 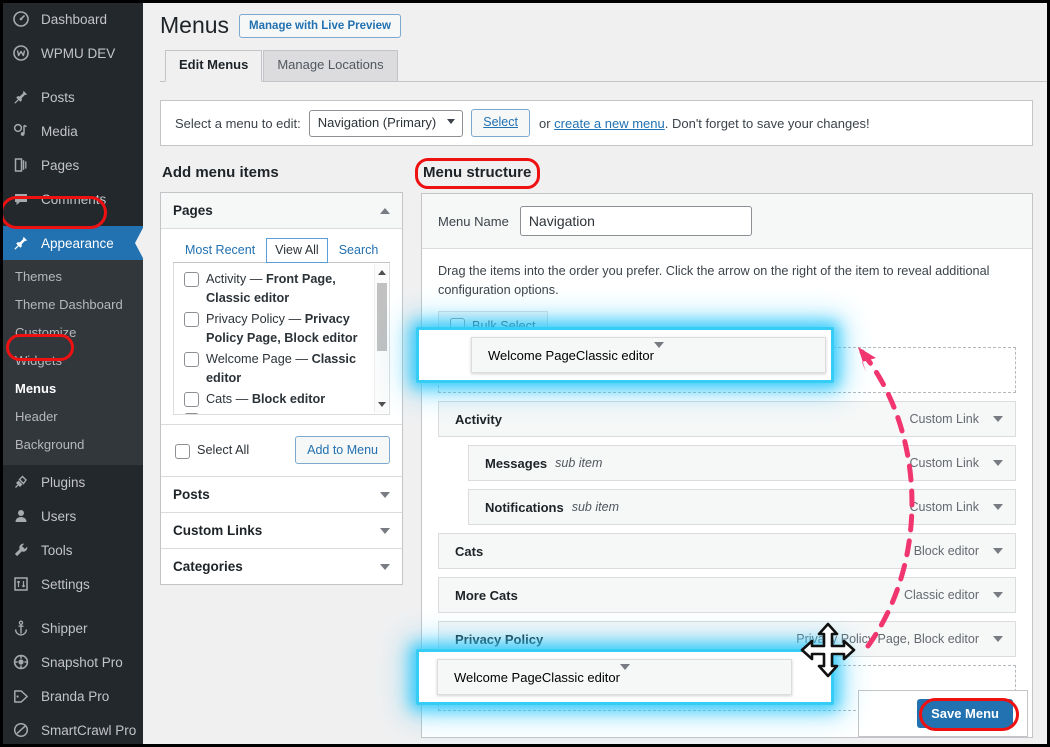 What do you see at coordinates (214, 66) in the screenshot?
I see `tab-edit-menus: Edit Menus` at bounding box center [214, 66].